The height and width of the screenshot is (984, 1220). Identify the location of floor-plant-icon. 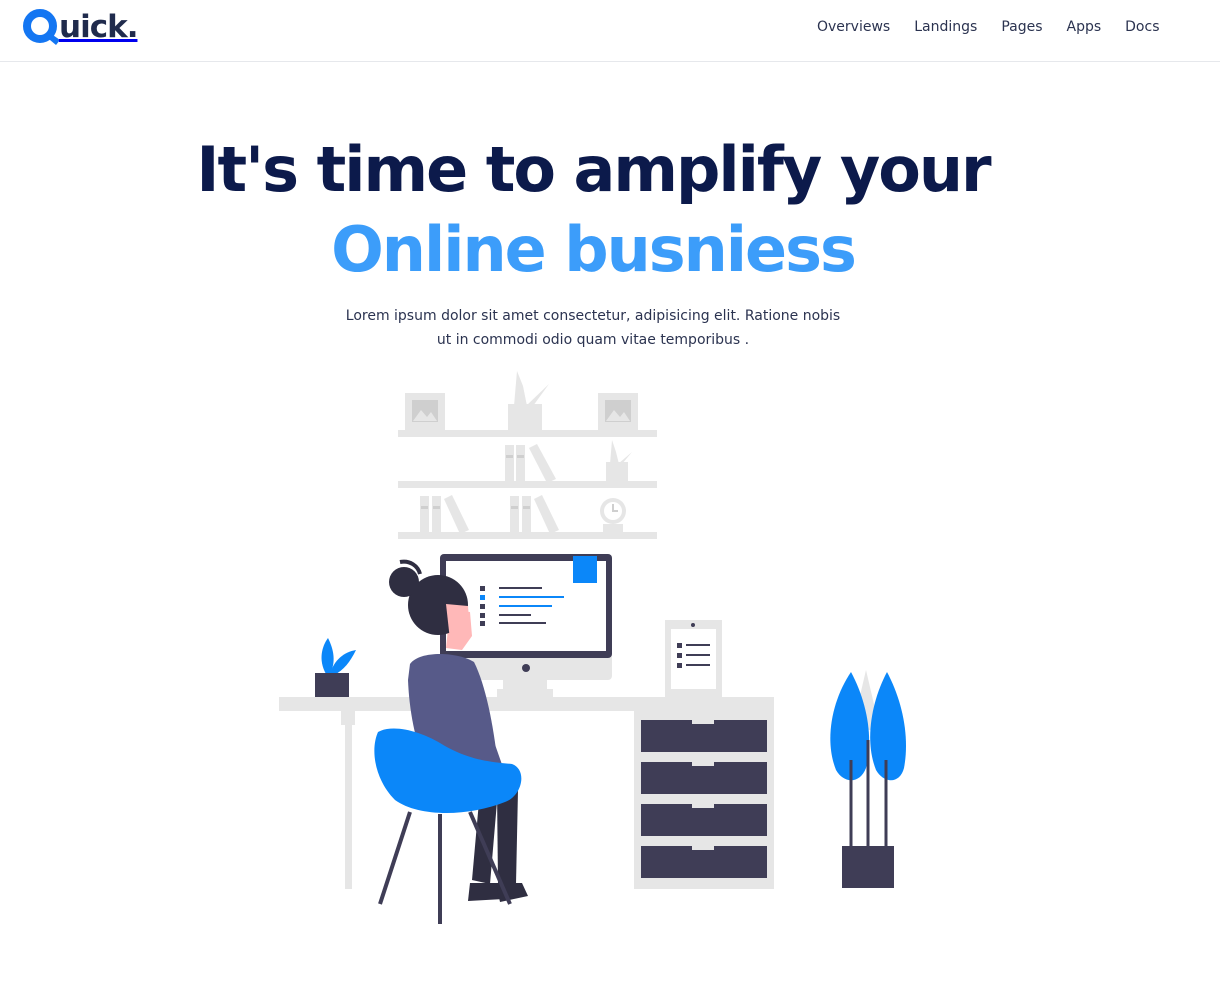
(868, 779).